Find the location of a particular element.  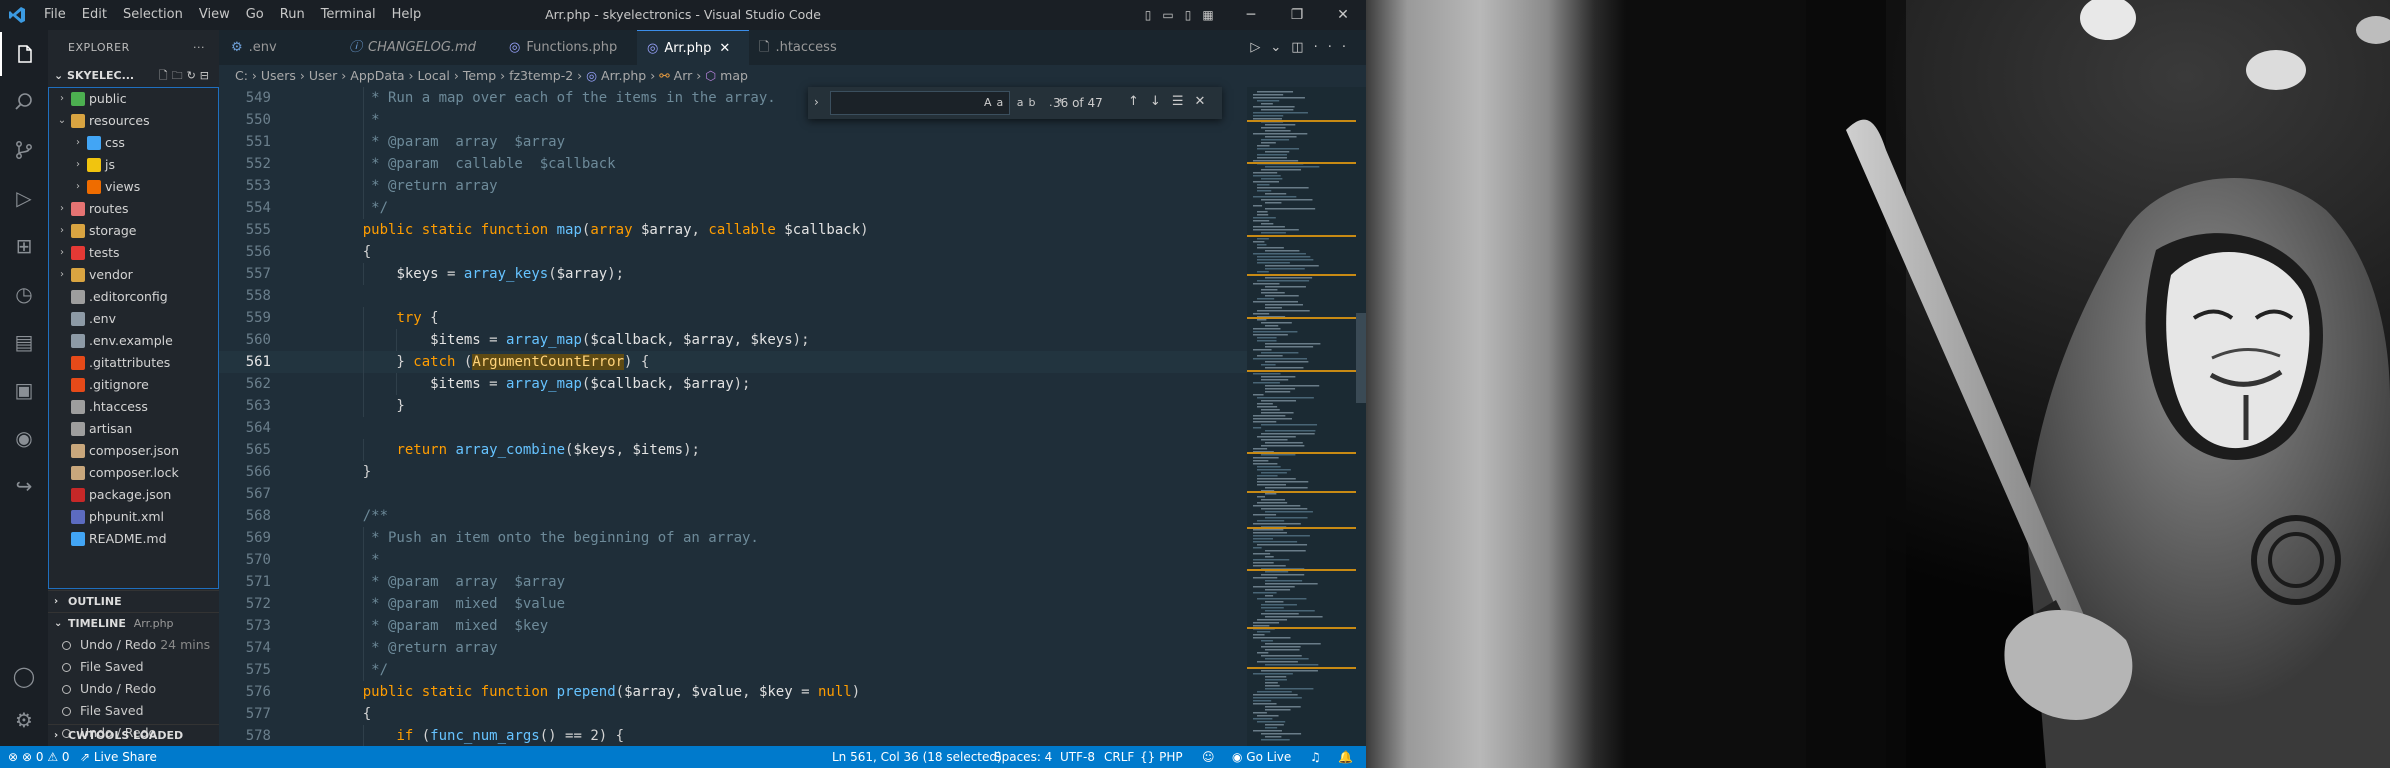

code-line: 574 * @return array is located at coordinates (733, 648).